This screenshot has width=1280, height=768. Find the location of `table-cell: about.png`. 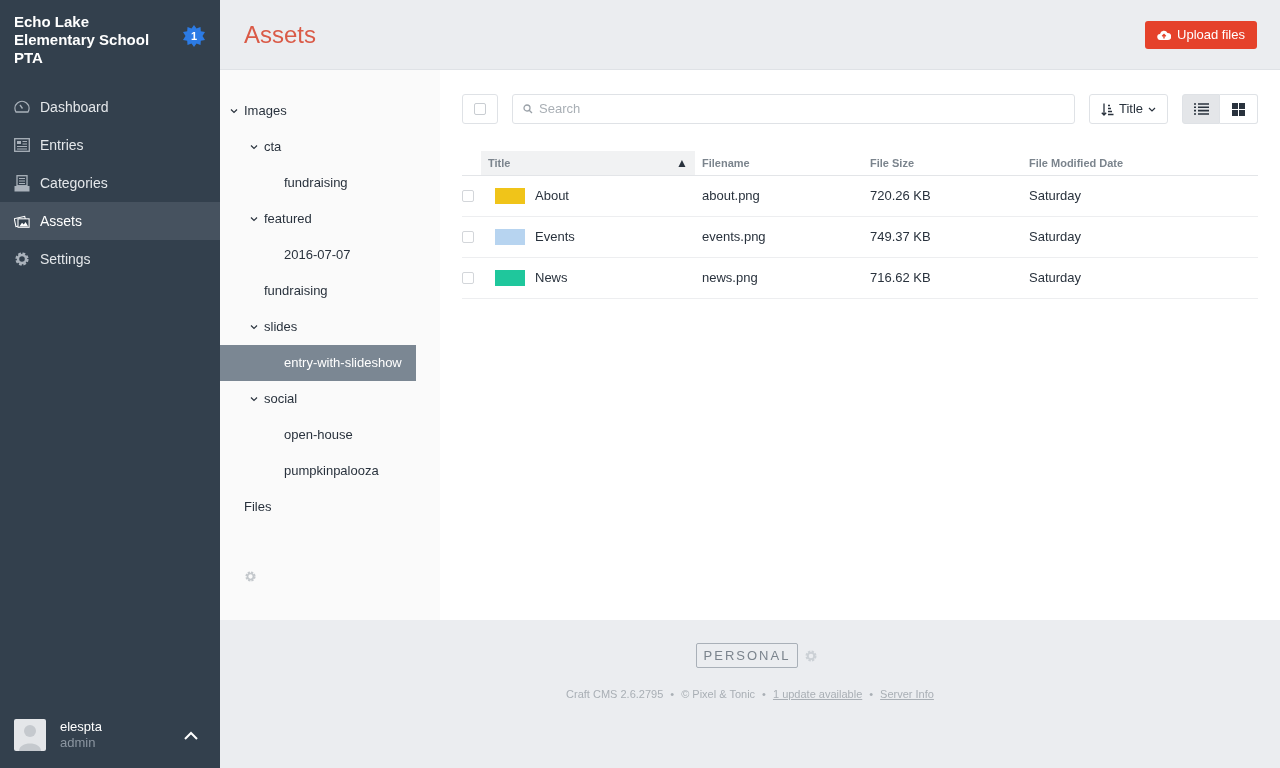

table-cell: about.png is located at coordinates (779, 195).